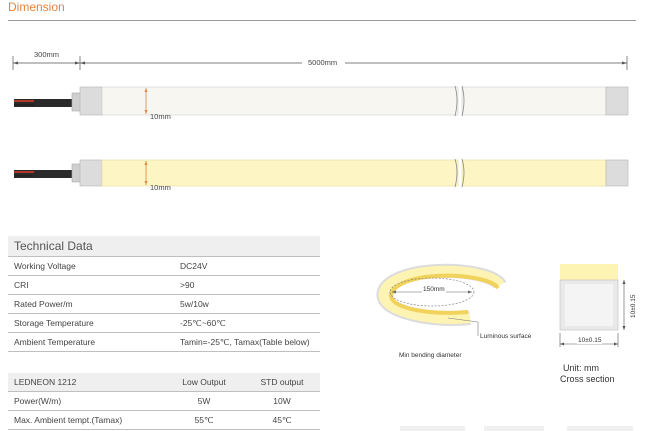  Describe the element at coordinates (91, 266) in the screenshot. I see `row-label: Working Voltage` at that location.